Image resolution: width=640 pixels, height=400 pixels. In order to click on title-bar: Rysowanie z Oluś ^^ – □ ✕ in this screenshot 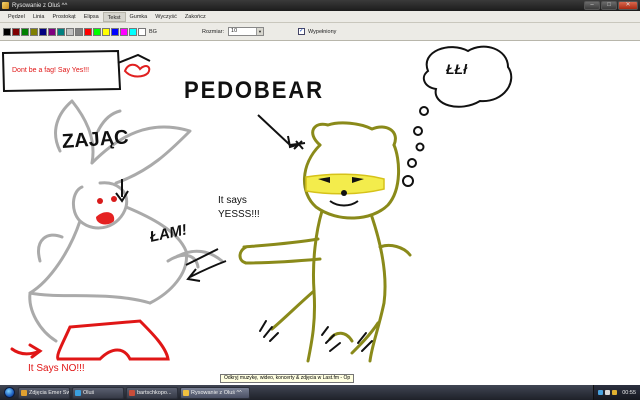, I will do `click(320, 5)`.